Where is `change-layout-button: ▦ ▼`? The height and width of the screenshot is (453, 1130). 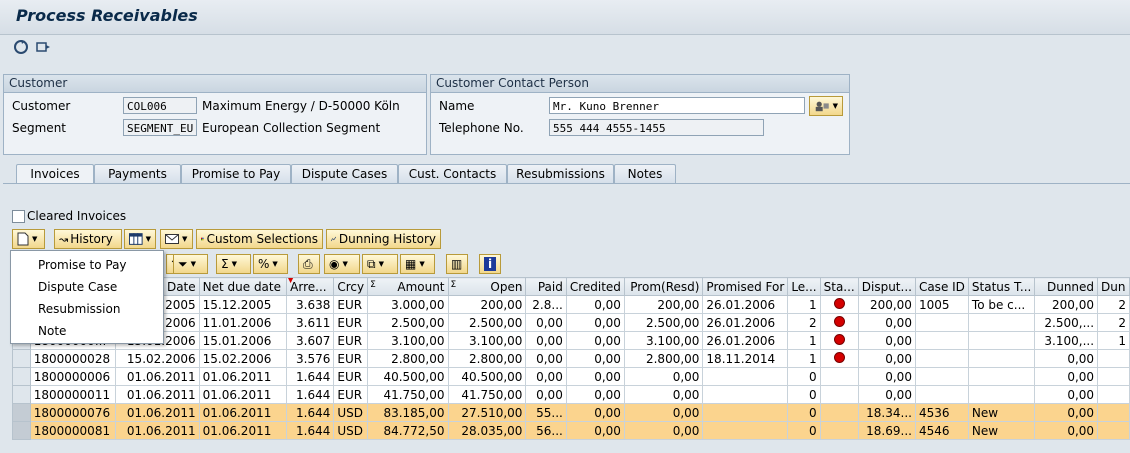 change-layout-button: ▦ ▼ is located at coordinates (417, 264).